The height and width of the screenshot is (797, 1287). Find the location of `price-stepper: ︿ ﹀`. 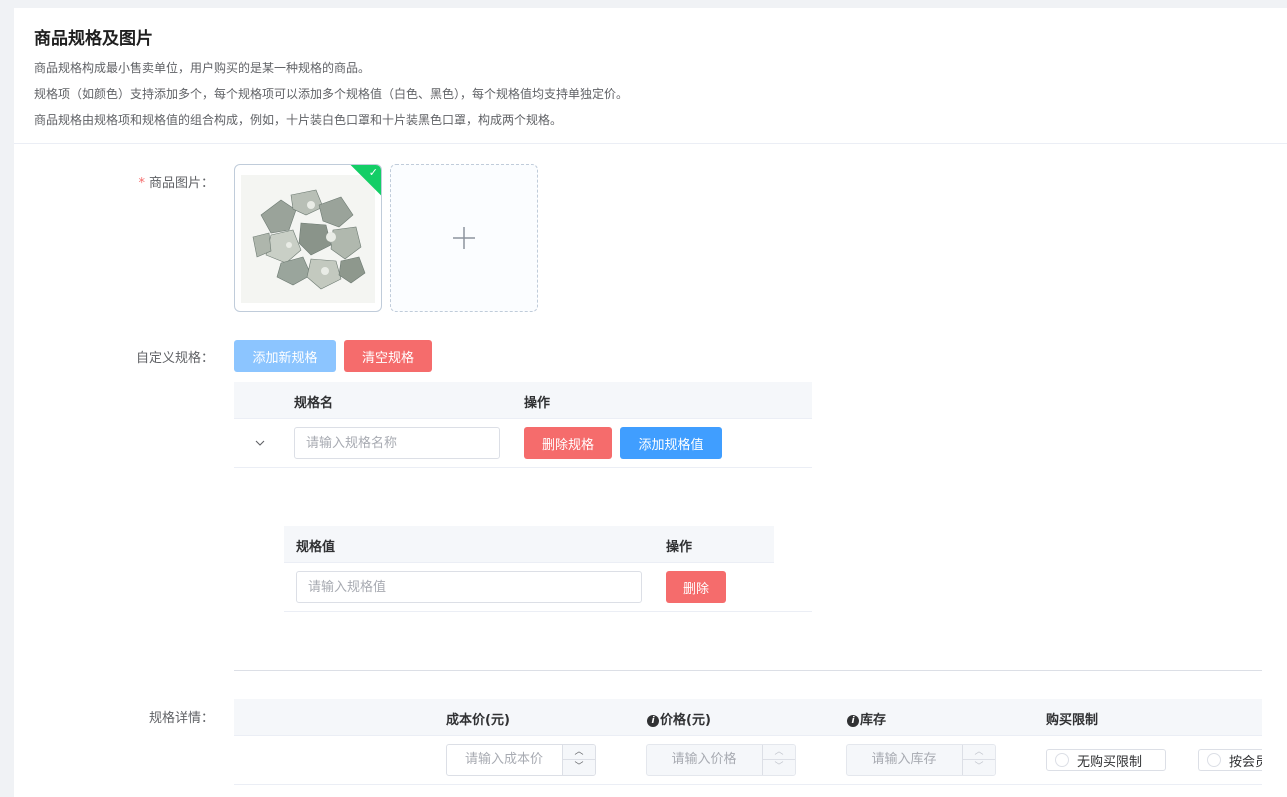

price-stepper: ︿ ﹀ is located at coordinates (778, 760).